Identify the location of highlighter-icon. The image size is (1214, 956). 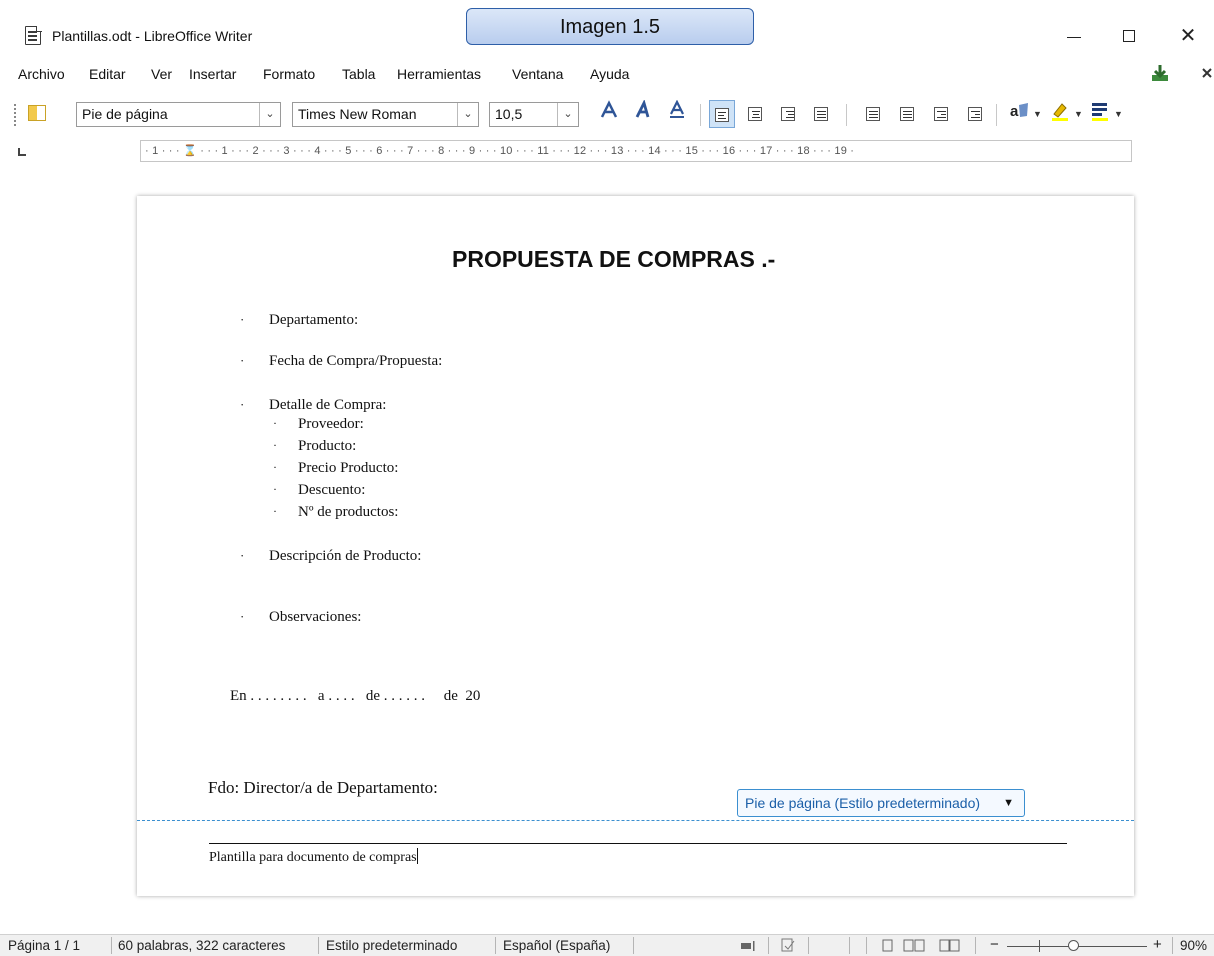
(1060, 112).